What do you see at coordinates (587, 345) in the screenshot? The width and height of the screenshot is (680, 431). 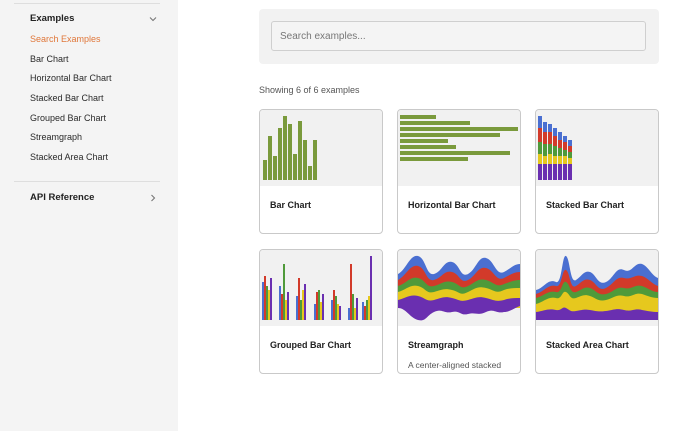 I see `card-title: Stacked Area Chart` at bounding box center [587, 345].